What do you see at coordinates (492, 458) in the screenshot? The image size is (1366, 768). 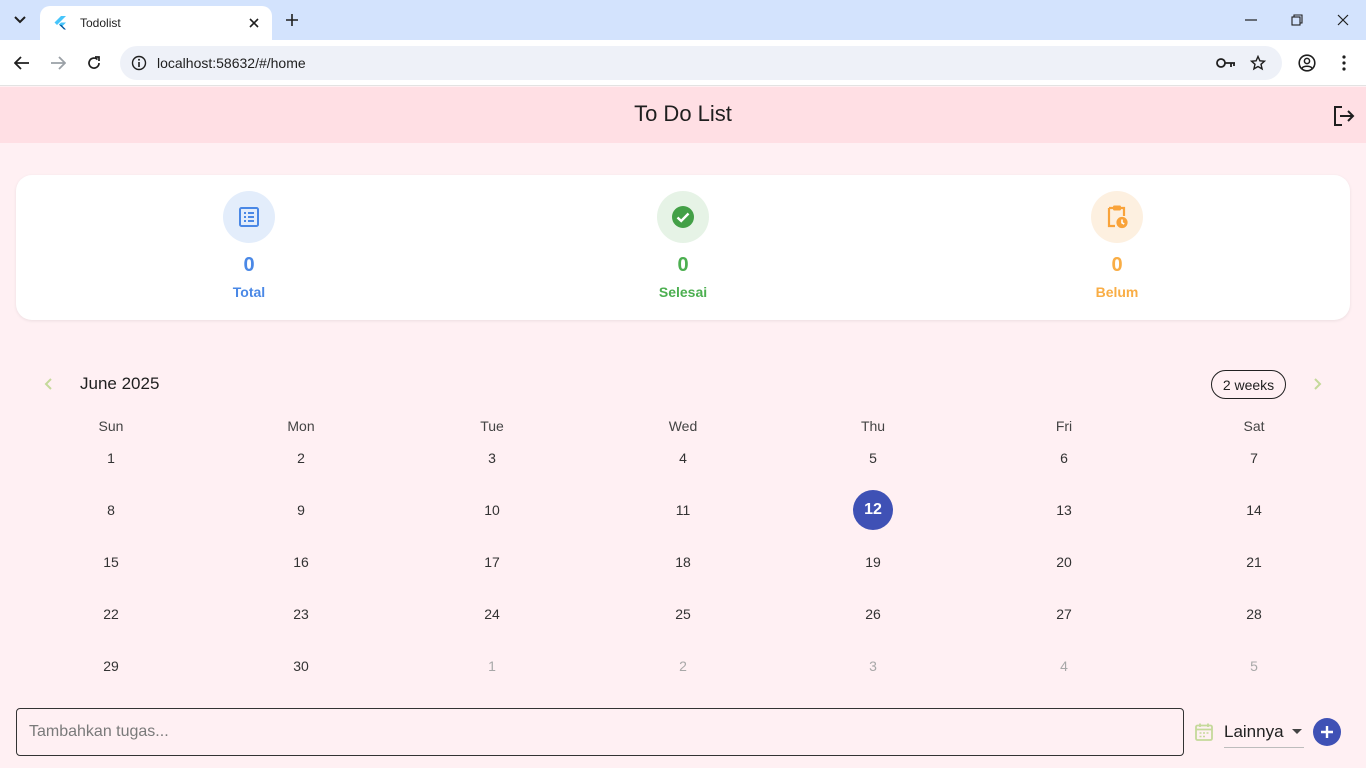 I see `calendar-day: 3` at bounding box center [492, 458].